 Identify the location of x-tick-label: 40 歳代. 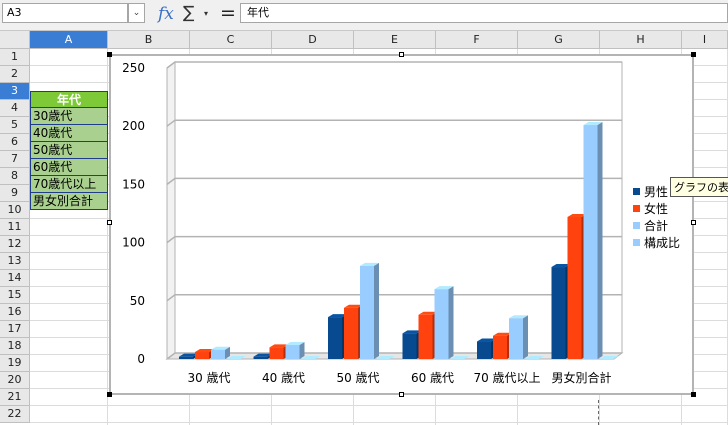
(283, 378).